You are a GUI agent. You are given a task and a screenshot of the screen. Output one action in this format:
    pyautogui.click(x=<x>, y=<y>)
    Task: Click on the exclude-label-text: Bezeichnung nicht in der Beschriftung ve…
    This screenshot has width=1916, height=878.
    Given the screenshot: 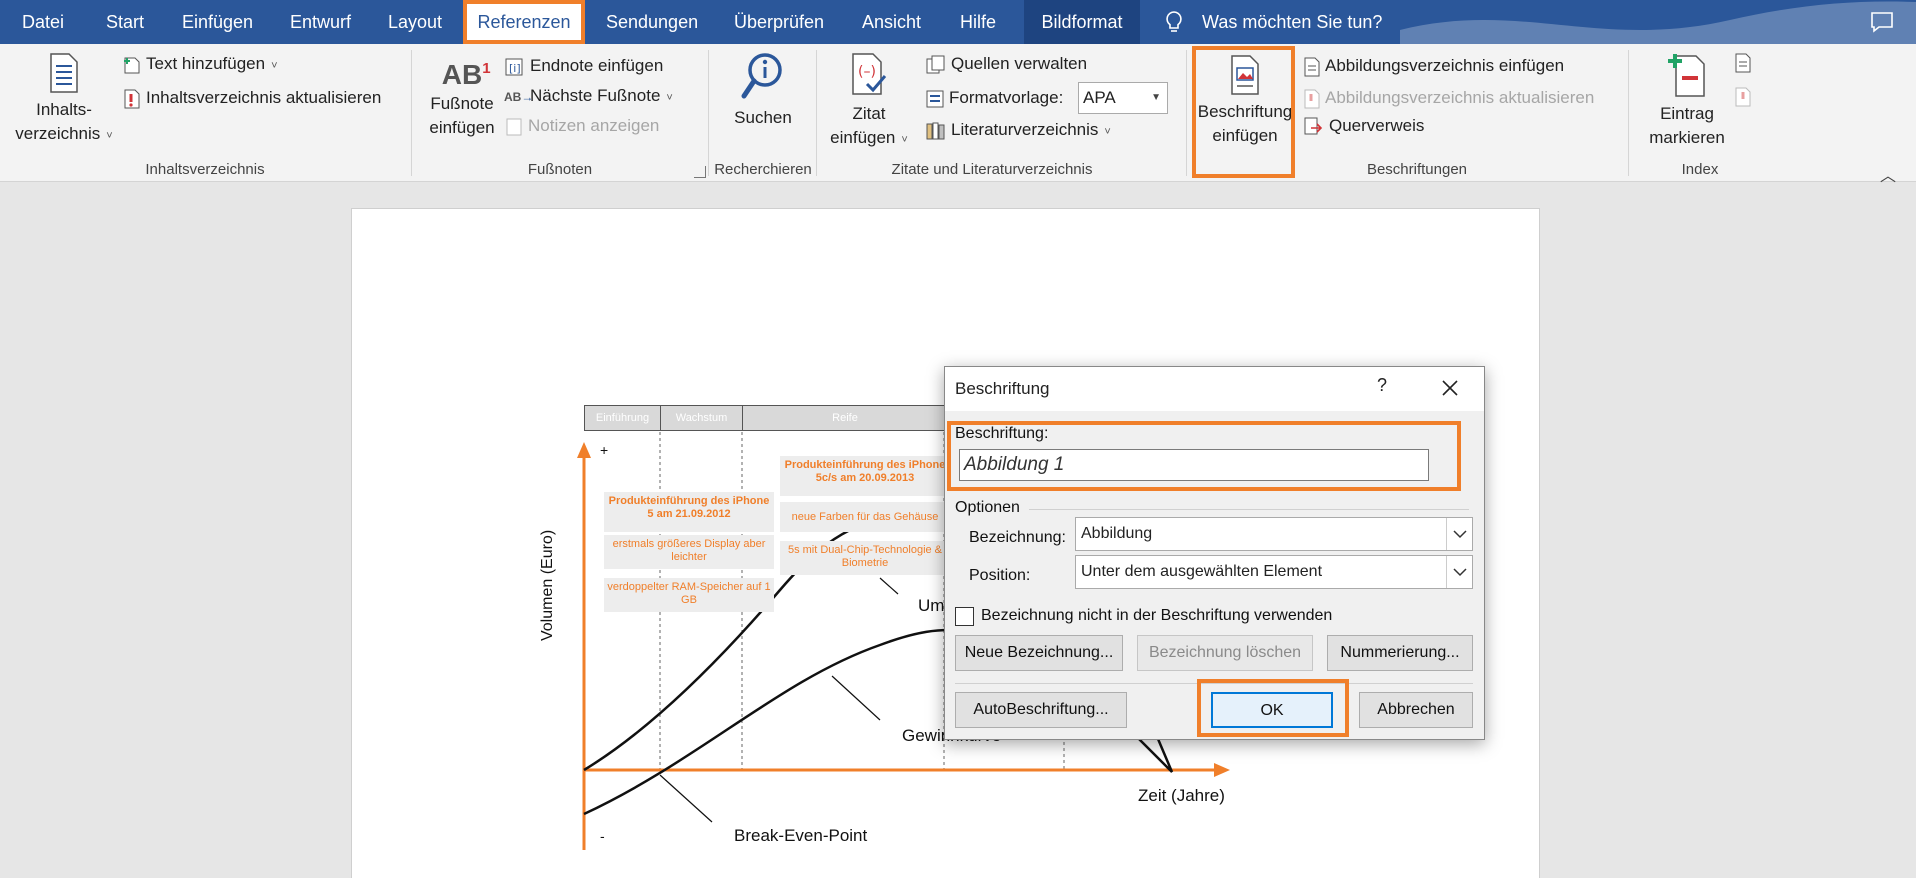 What is the action you would take?
    pyautogui.click(x=1157, y=615)
    